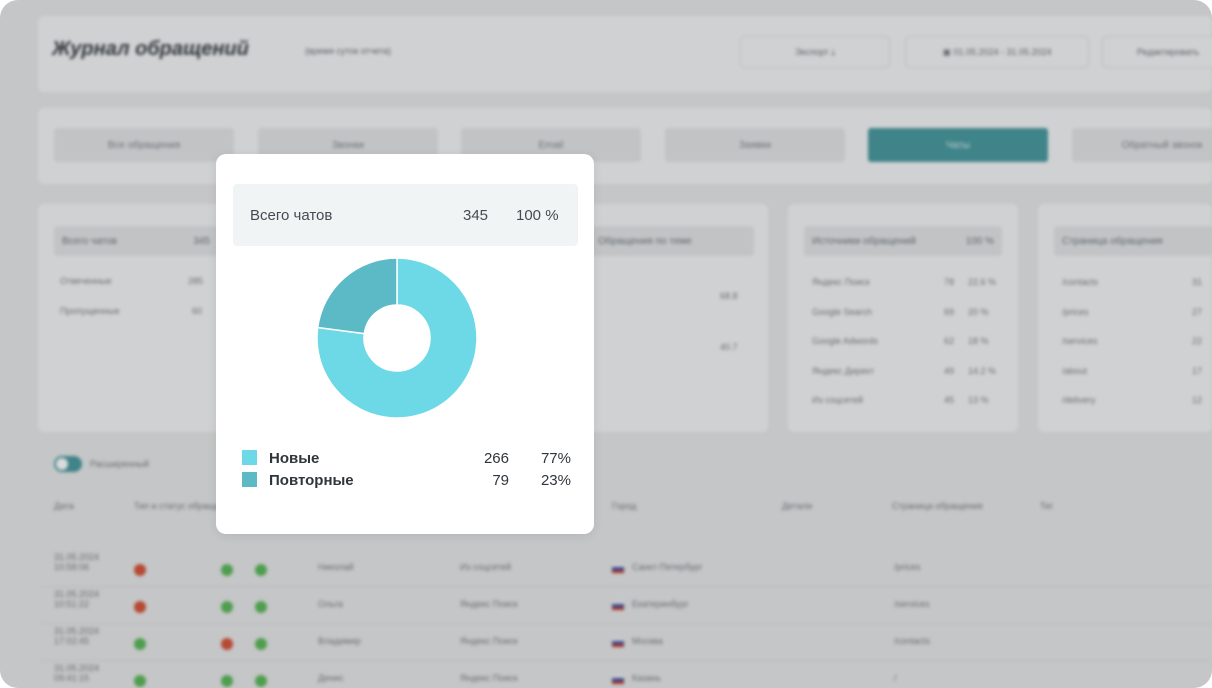  What do you see at coordinates (397, 338) in the screenshot?
I see `chats-donut-chart` at bounding box center [397, 338].